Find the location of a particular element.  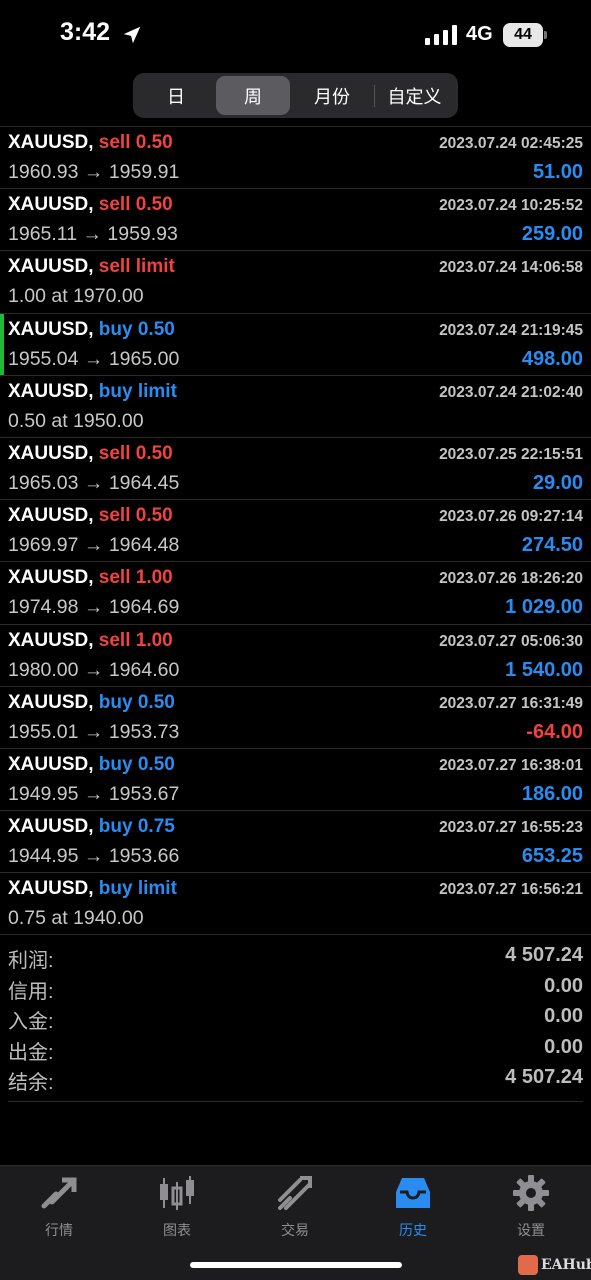

trade-detail: 1949.95 → 1953.67 is located at coordinates (94, 793).